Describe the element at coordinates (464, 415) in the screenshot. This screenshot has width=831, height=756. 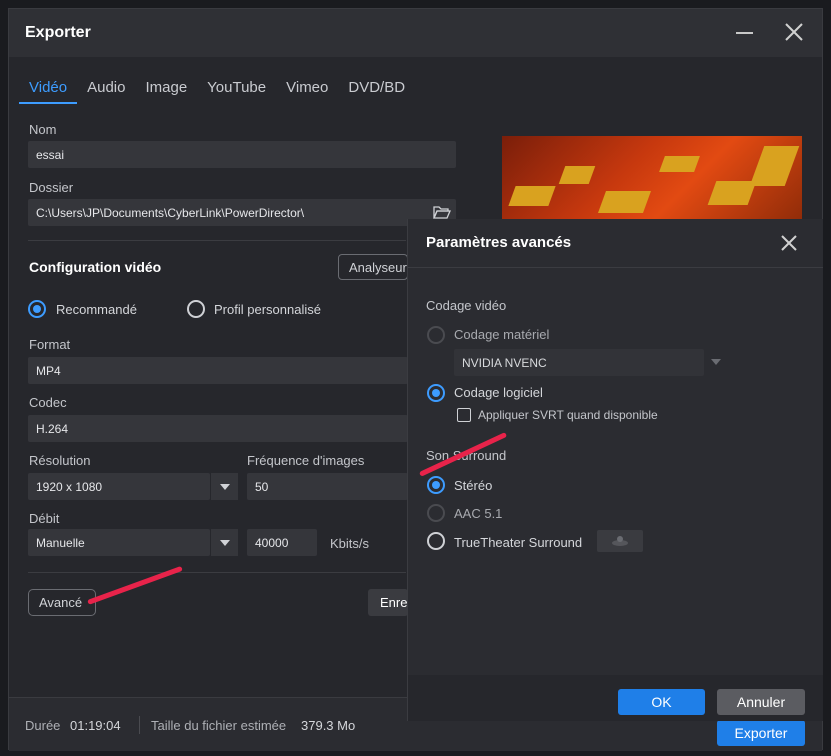
I see `svrt-checkbox` at that location.